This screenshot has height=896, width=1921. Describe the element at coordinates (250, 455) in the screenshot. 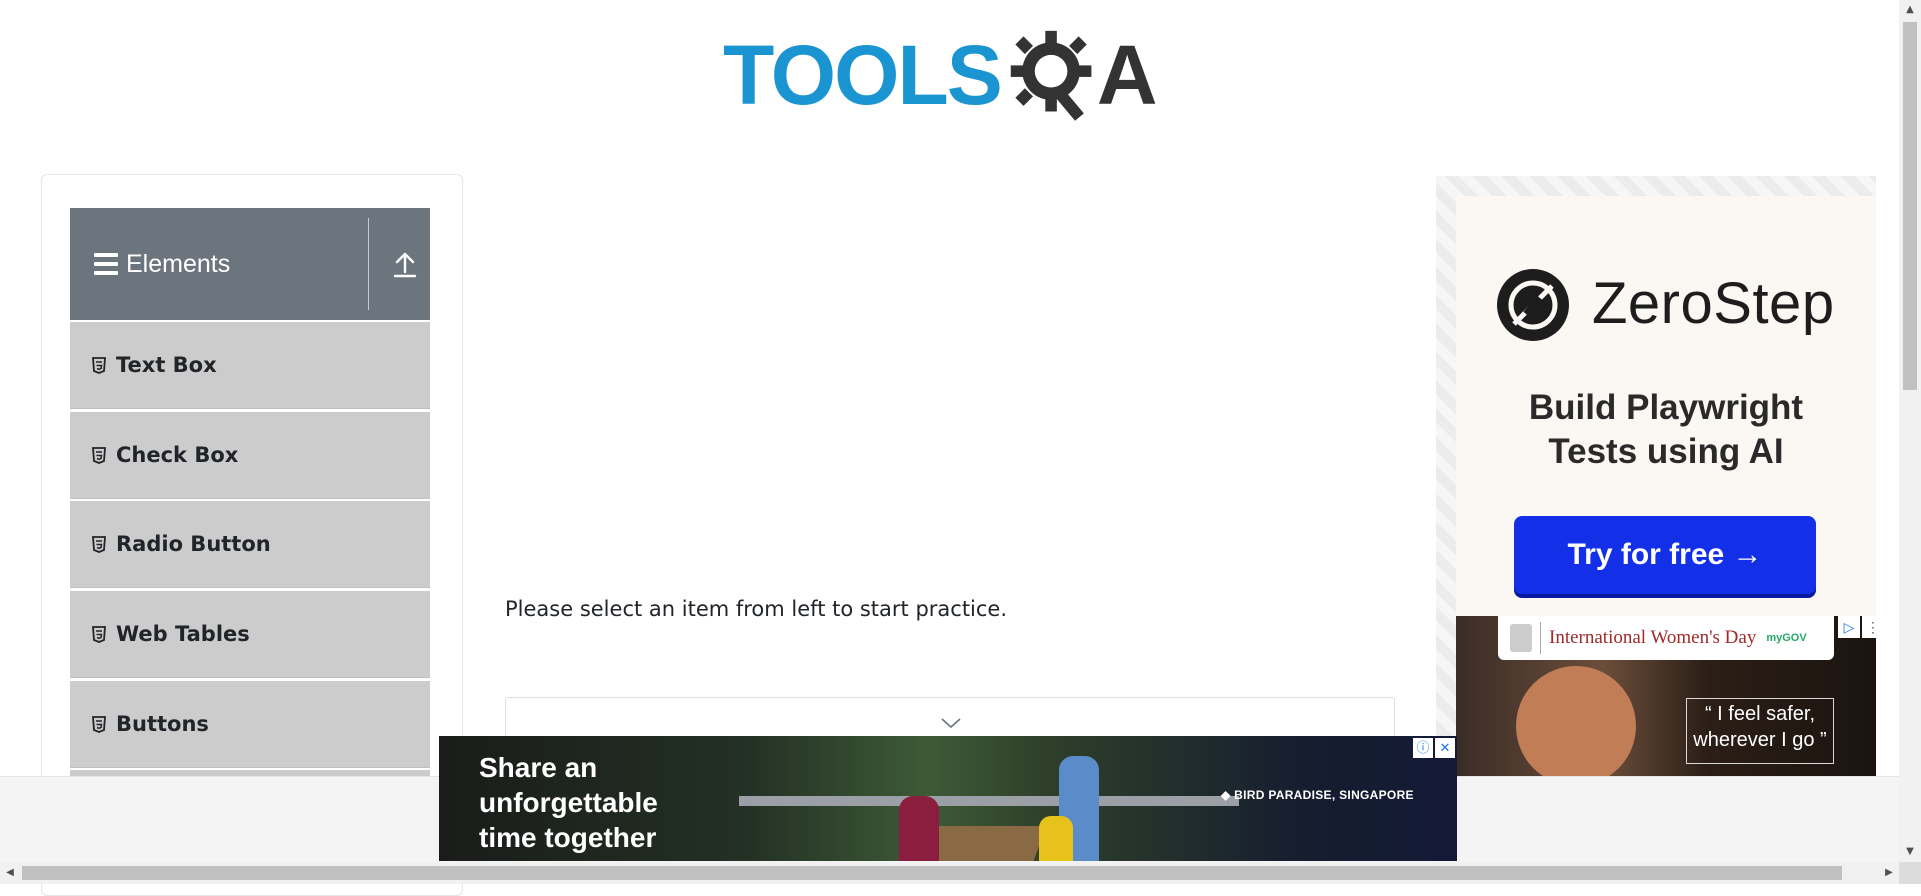

I see `sidebar-item-check-box: Check Box` at that location.